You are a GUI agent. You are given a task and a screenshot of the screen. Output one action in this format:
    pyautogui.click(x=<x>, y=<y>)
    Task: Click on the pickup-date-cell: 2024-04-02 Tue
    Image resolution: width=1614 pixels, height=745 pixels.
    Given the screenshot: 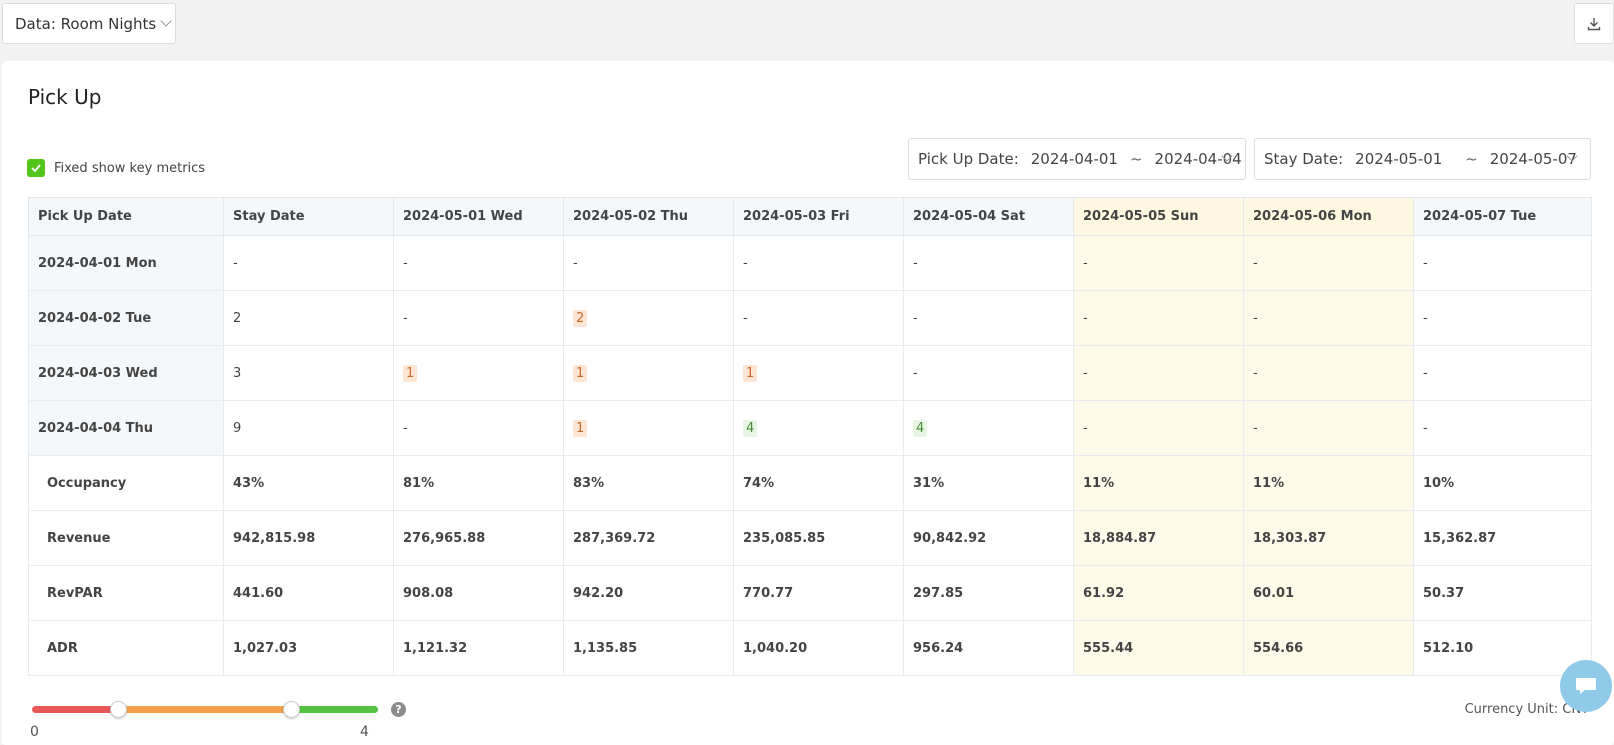 What is the action you would take?
    pyautogui.click(x=126, y=318)
    